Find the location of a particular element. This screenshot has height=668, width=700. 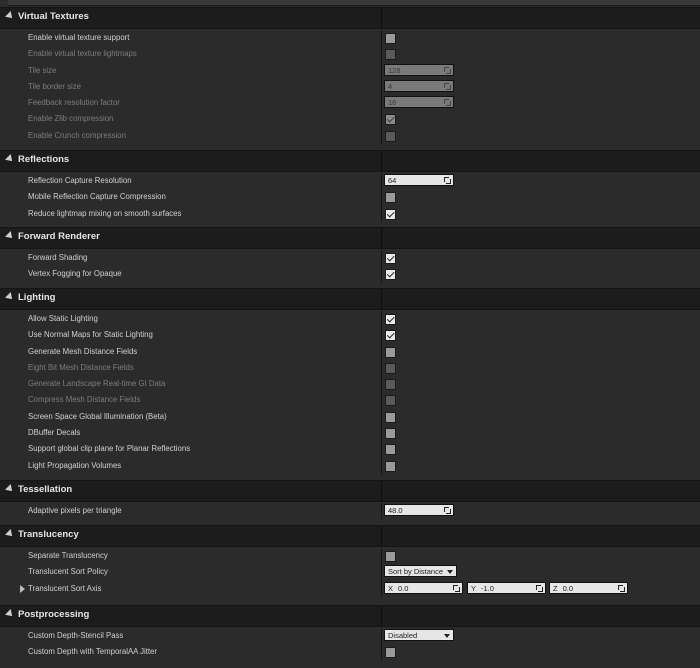

property-label: Allow Static Lighting is located at coordinates (63, 318).